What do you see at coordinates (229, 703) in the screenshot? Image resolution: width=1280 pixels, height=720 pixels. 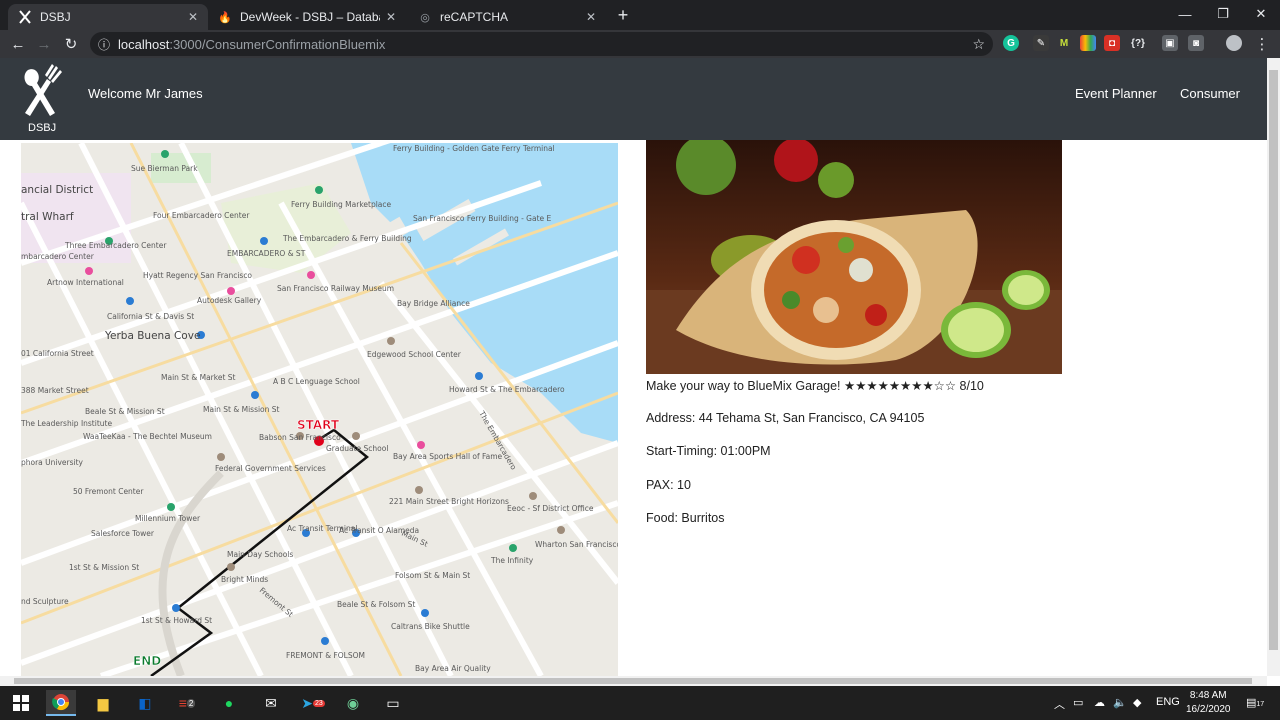 I see `spotify-icon: ●` at bounding box center [229, 703].